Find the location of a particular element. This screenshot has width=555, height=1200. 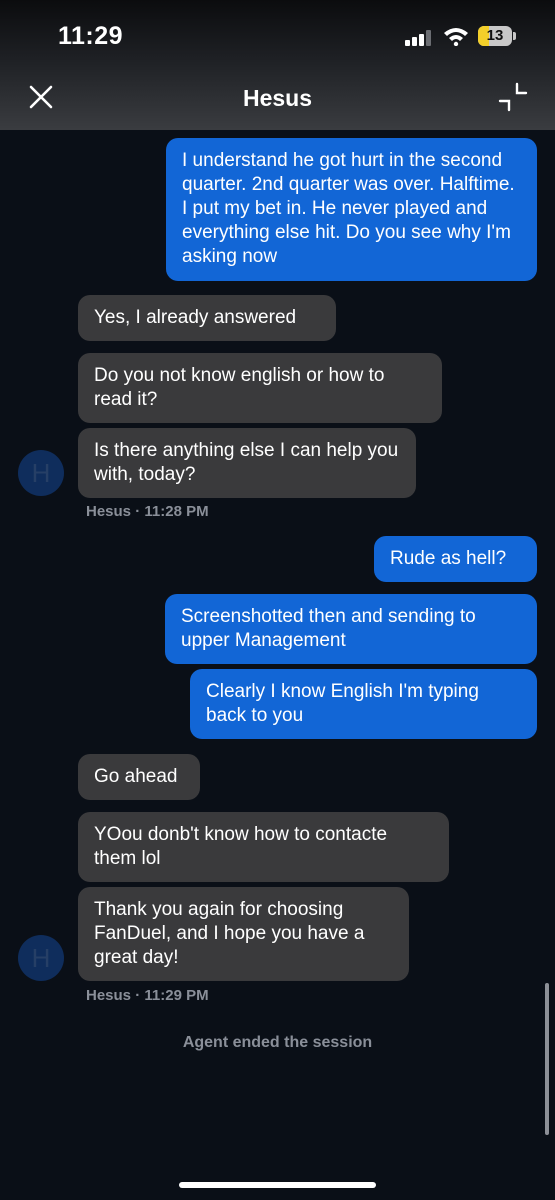

minimize-icon is located at coordinates (513, 97).